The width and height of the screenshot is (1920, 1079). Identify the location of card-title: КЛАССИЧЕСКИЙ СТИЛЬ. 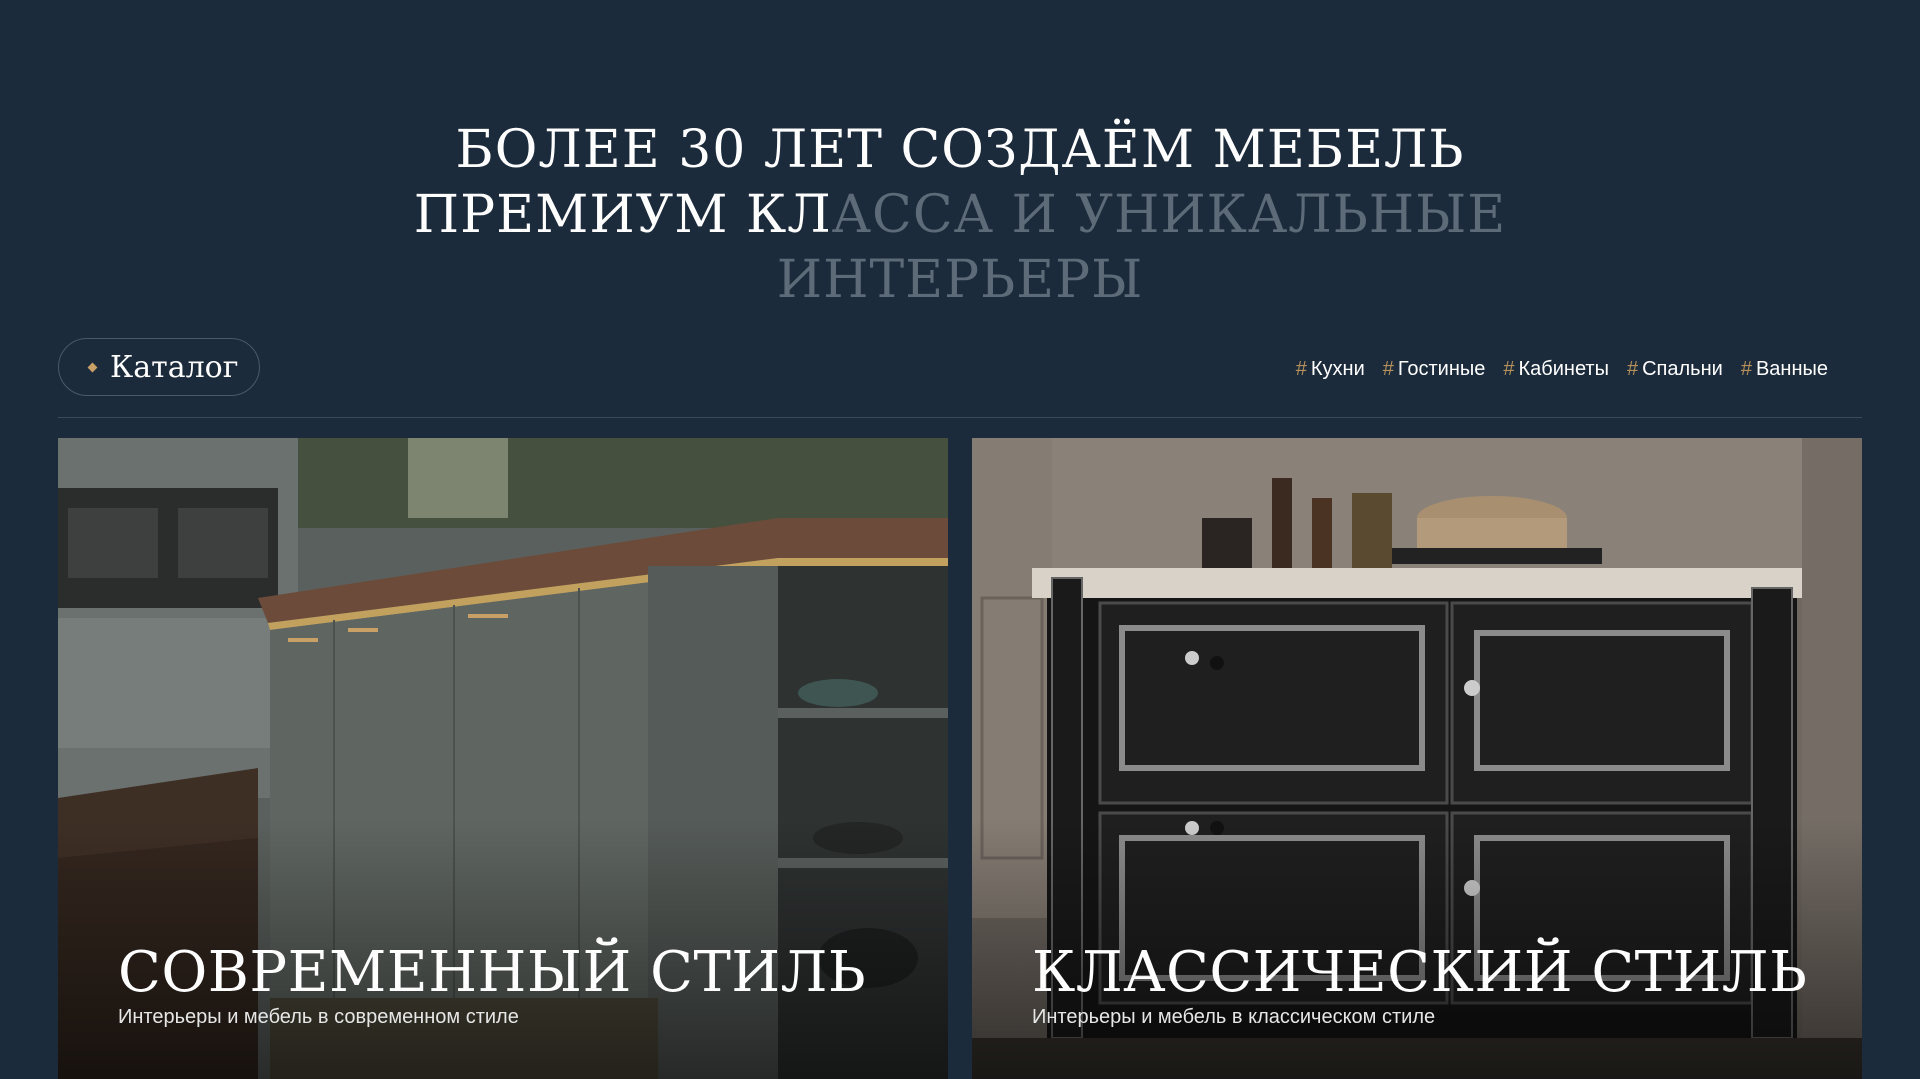
(1420, 972).